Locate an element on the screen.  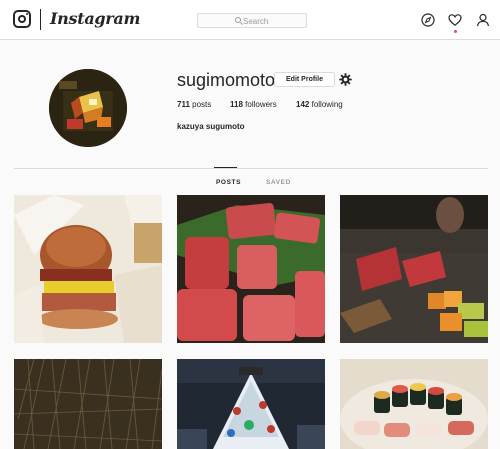
heart-icon is located at coordinates (455, 20).